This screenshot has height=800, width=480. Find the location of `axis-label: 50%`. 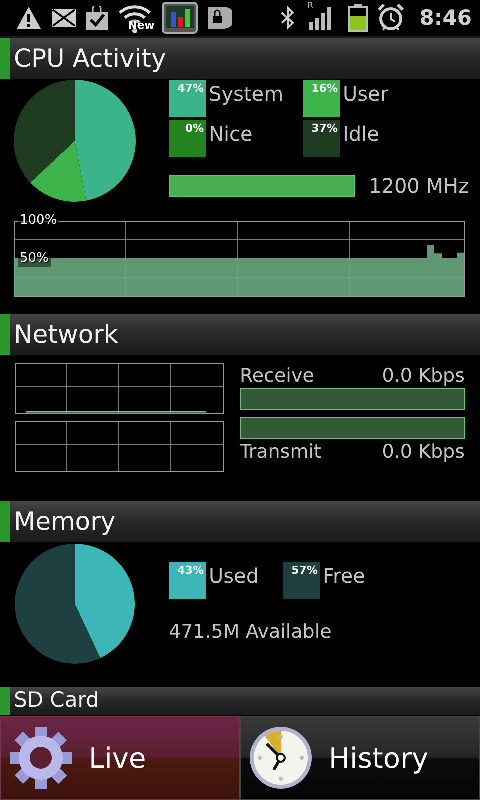

axis-label: 50% is located at coordinates (34, 259).